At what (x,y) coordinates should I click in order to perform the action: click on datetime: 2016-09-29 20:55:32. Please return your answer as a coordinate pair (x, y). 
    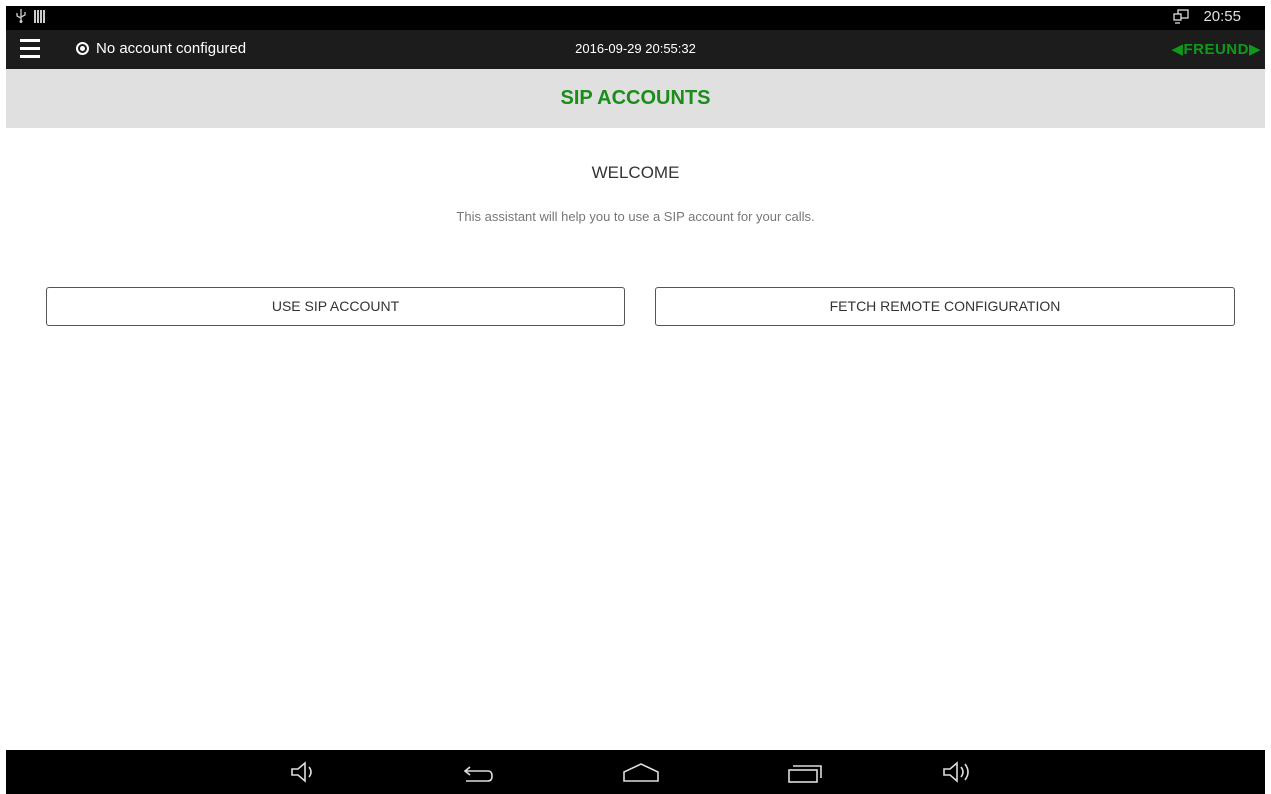
    Looking at the image, I should click on (635, 48).